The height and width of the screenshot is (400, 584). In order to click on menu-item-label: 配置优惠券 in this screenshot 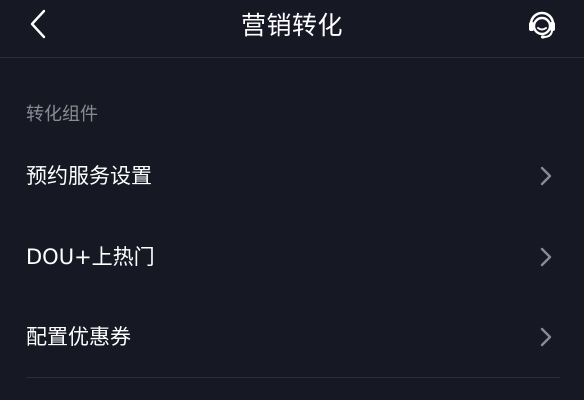, I will do `click(78, 337)`.